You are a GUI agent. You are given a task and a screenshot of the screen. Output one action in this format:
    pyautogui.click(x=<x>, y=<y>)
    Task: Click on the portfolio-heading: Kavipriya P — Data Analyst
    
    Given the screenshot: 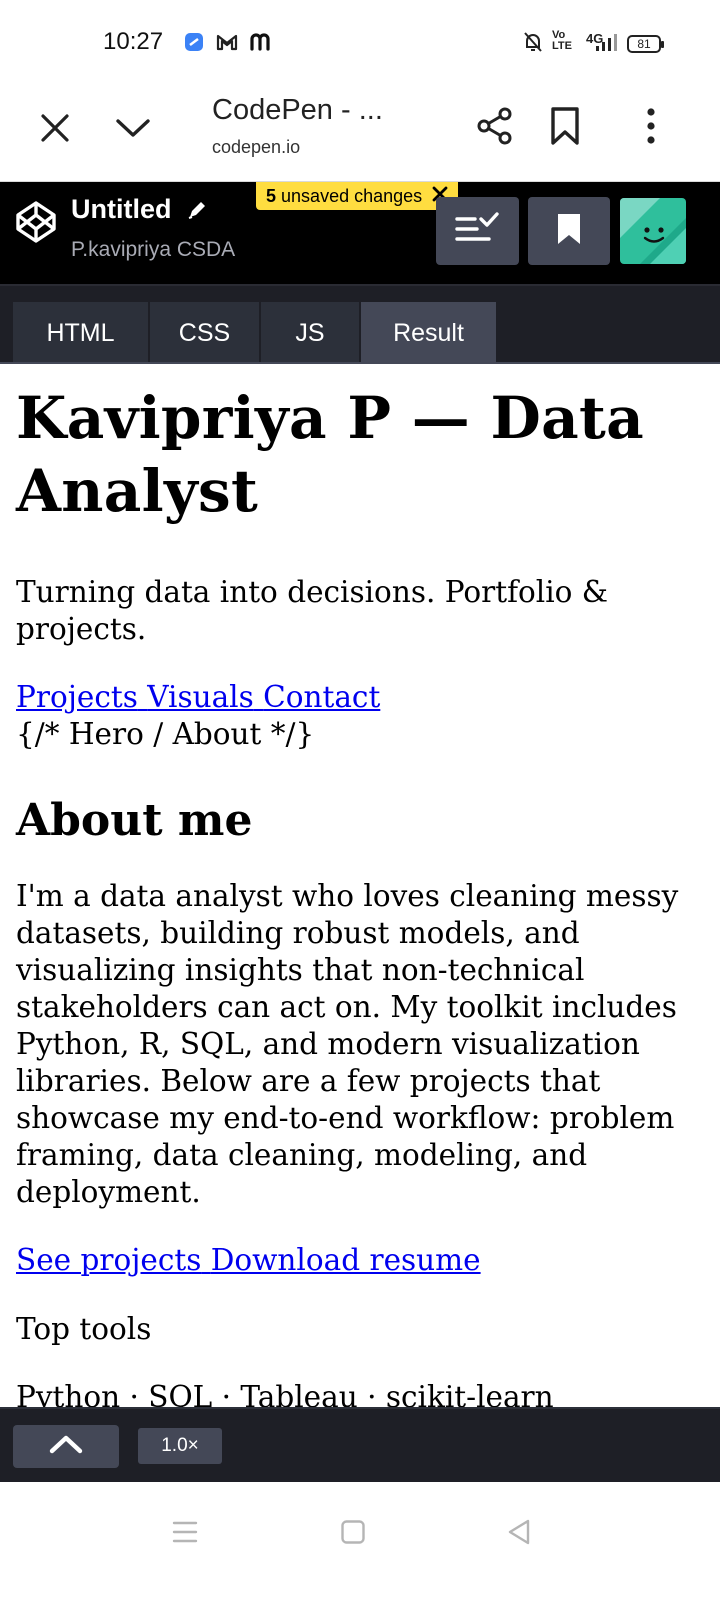 What is the action you would take?
    pyautogui.click(x=330, y=454)
    